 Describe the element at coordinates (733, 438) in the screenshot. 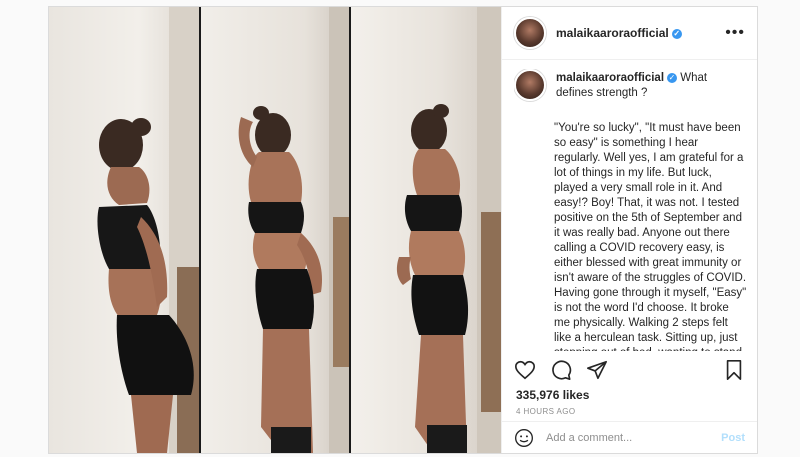

I see `post-comment-button: Post` at that location.